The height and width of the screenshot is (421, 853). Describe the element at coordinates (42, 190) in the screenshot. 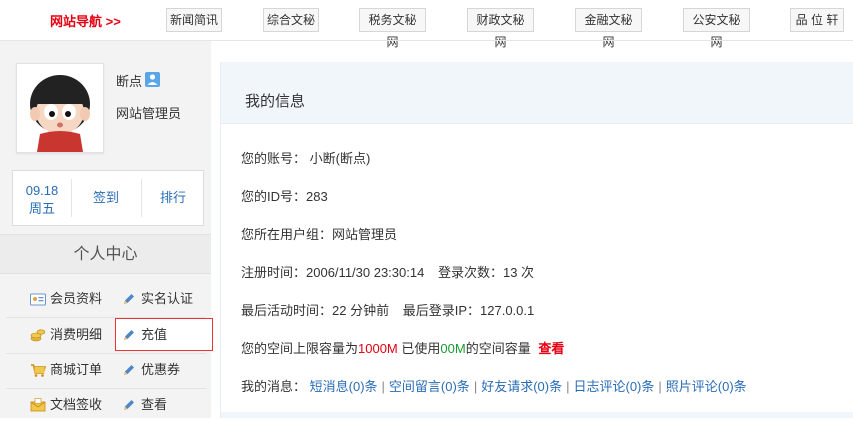

I see `date-text: 09.18` at that location.